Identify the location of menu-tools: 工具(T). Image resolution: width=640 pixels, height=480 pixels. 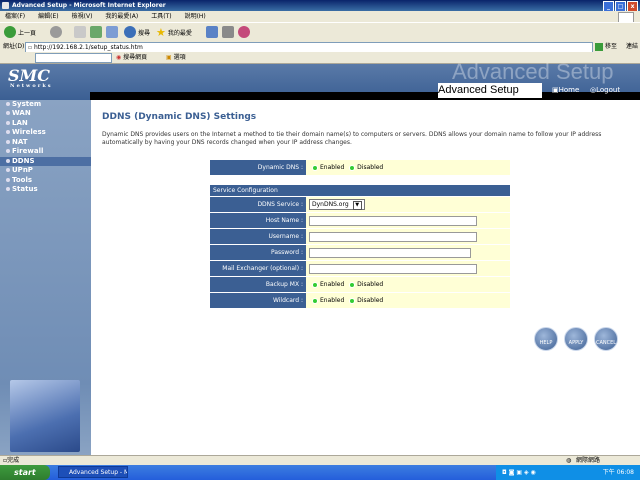
(161, 16).